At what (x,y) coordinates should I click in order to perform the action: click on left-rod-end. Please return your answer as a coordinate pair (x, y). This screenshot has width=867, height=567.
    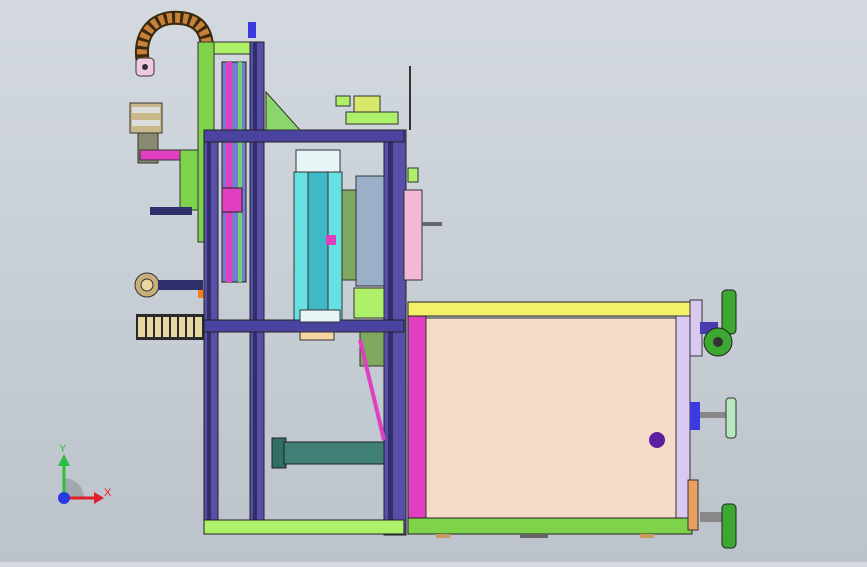
    Looking at the image, I should click on (172, 285).